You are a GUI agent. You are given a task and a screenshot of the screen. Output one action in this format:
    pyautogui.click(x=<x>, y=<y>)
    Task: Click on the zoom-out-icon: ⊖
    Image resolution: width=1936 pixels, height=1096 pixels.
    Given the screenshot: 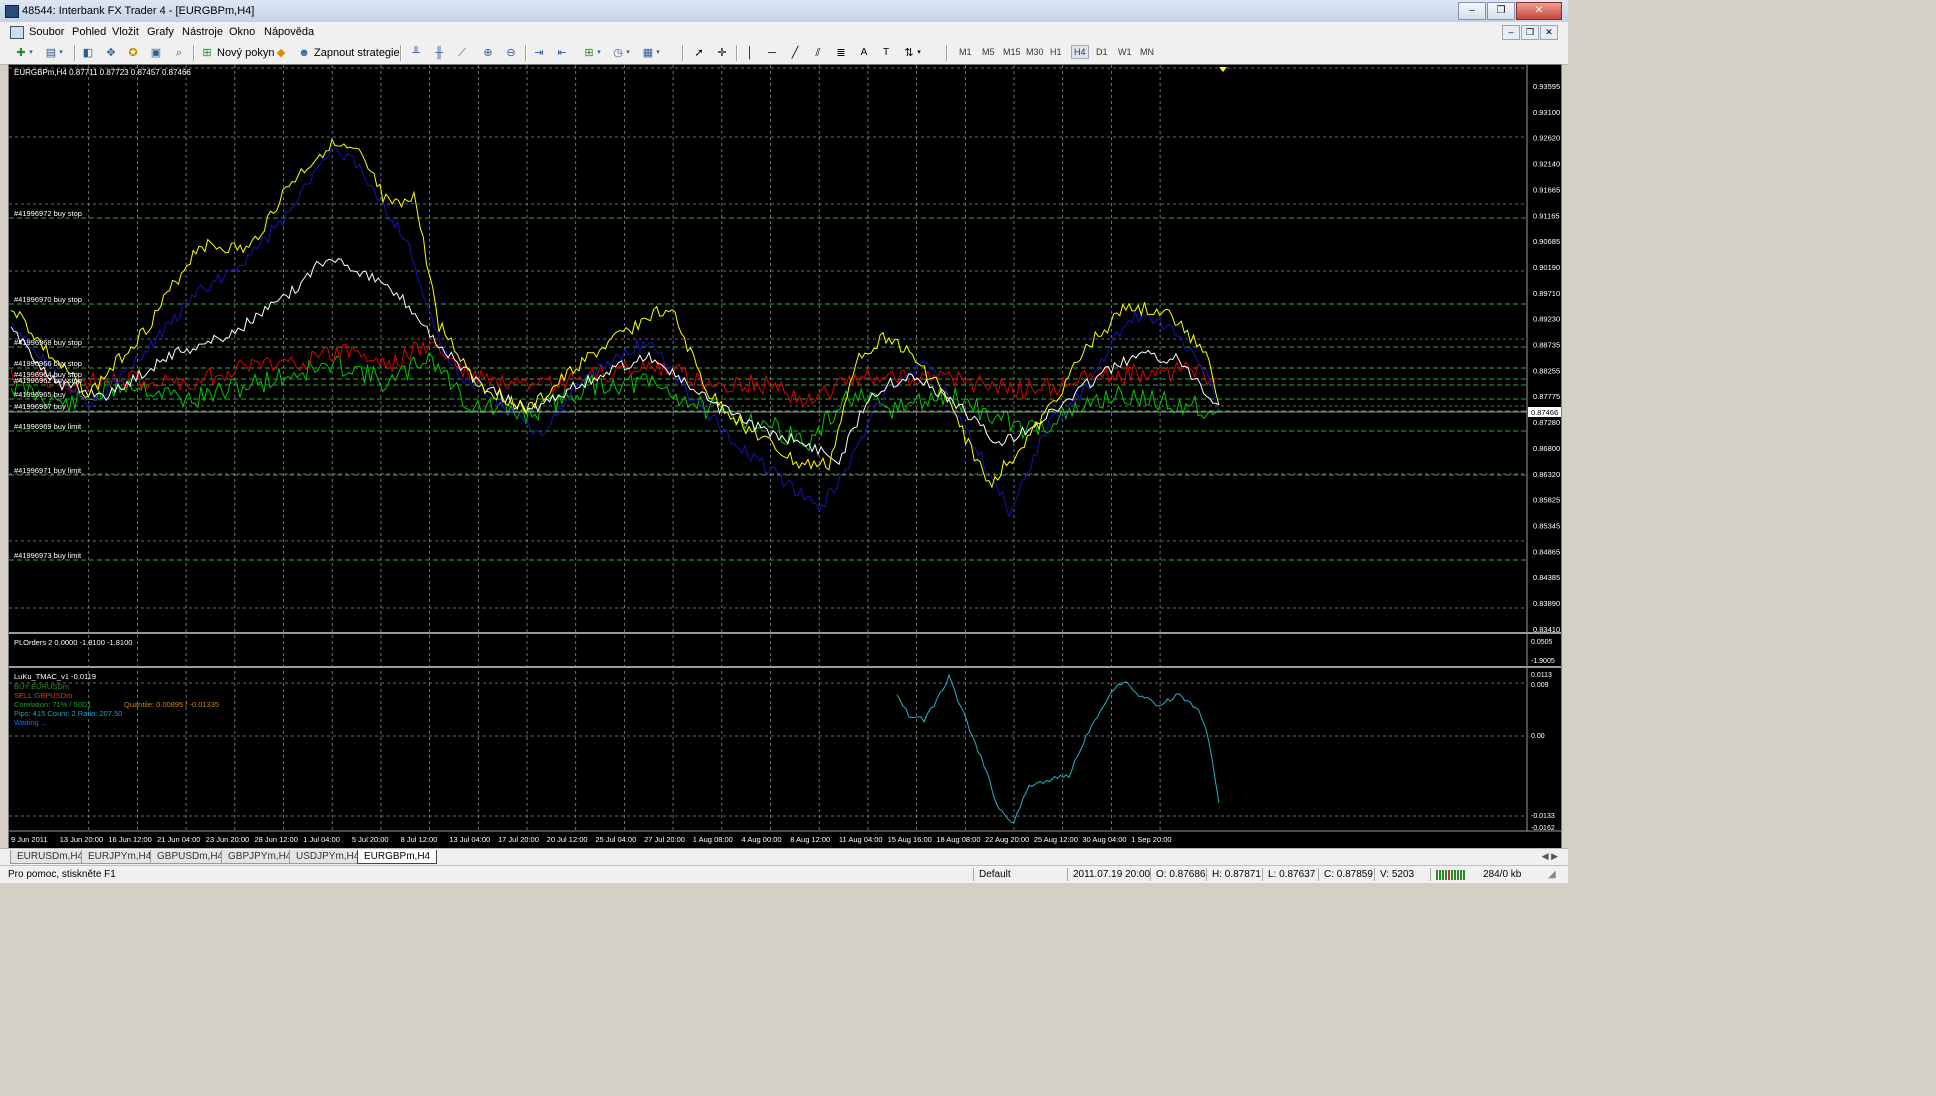 What is the action you would take?
    pyautogui.click(x=511, y=53)
    